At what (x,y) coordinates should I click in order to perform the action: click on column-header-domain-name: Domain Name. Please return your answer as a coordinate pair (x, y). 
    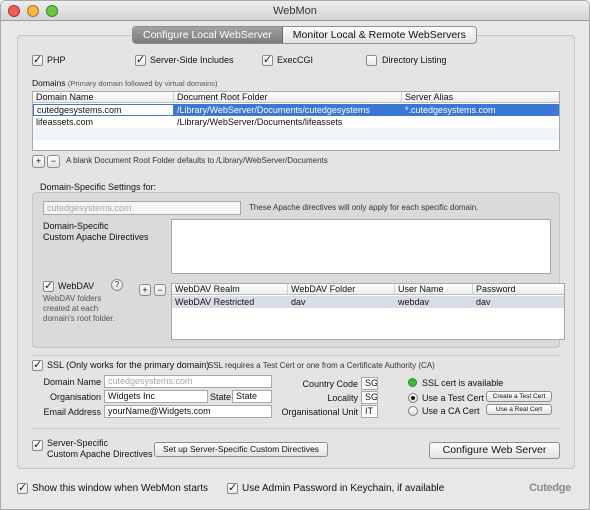
    Looking at the image, I should click on (103, 97).